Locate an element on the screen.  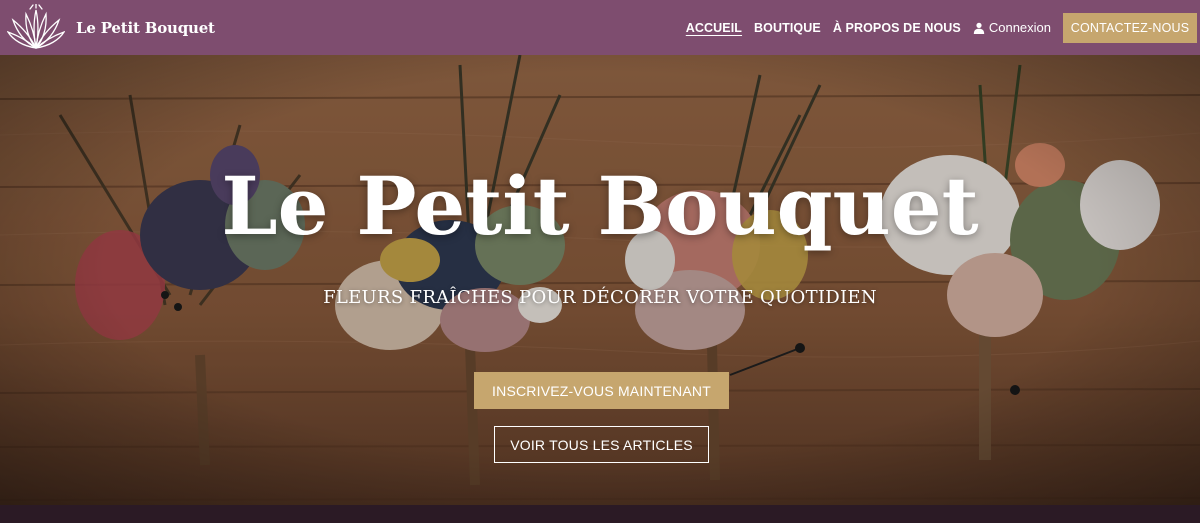
lotus-flower-logo-icon is located at coordinates (36, 26).